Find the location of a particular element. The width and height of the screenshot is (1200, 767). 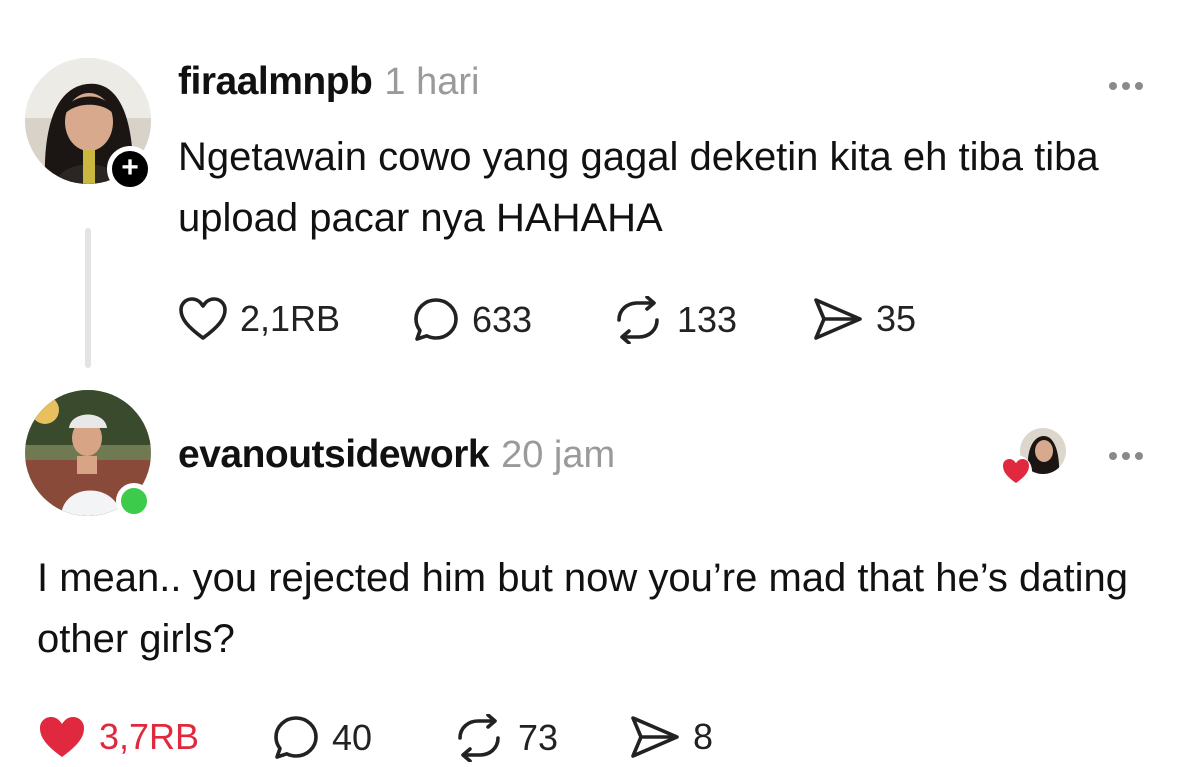

reply-like-button: 3,7RB is located at coordinates (118, 737).